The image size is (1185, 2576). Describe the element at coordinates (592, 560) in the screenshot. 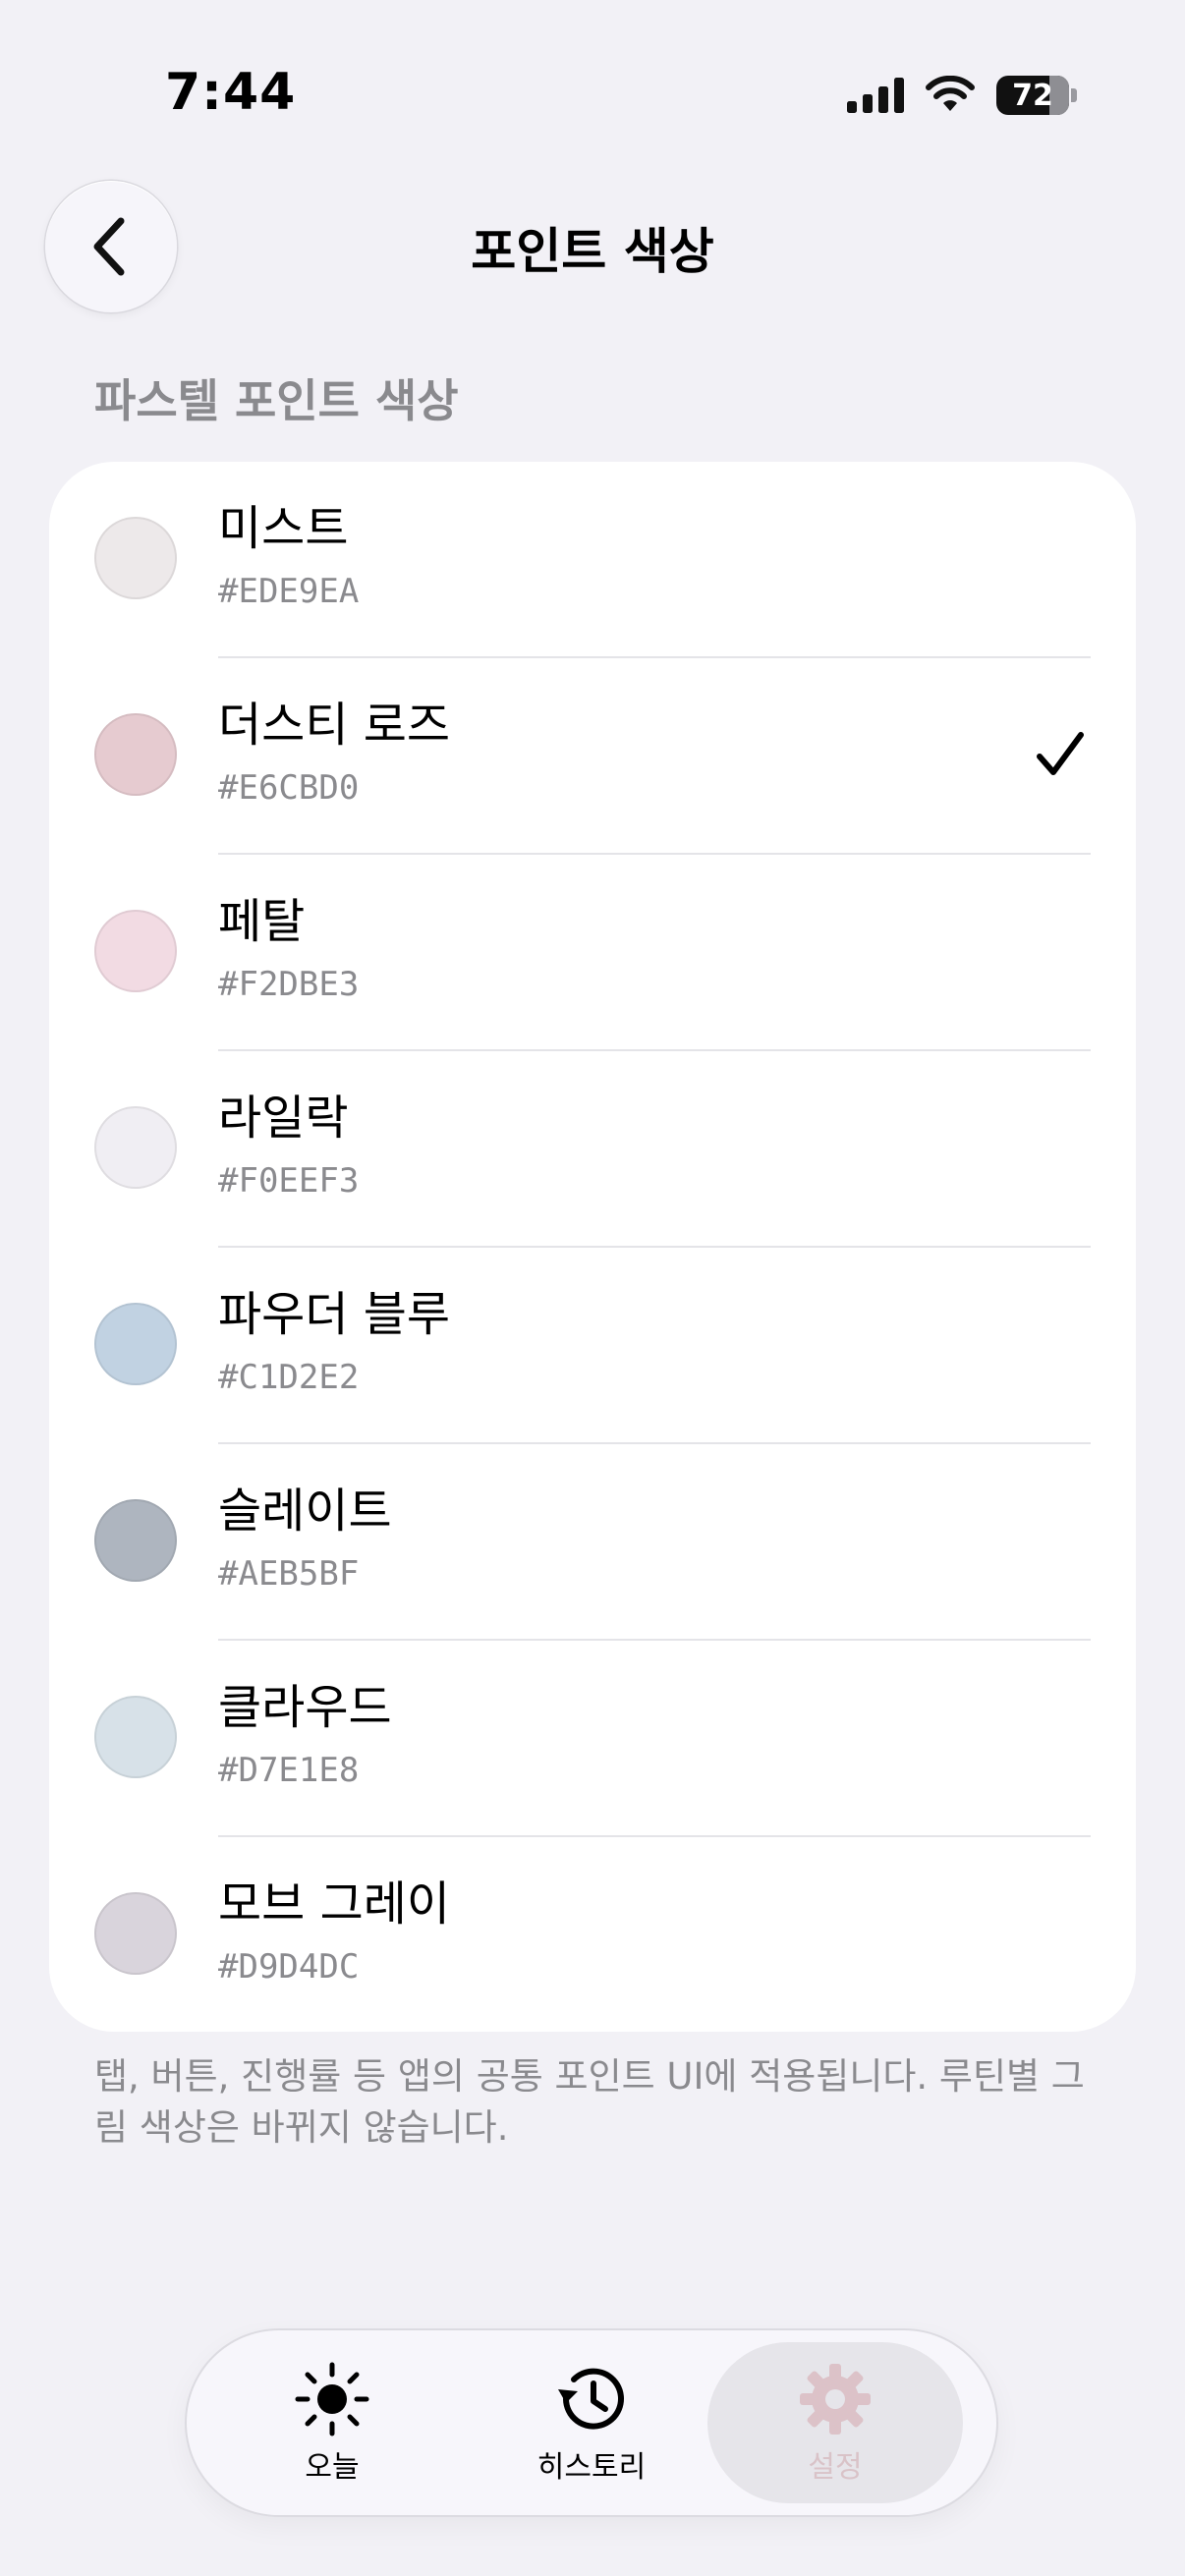

I see `color-row-mist: 미스트 #EDE9EA` at that location.